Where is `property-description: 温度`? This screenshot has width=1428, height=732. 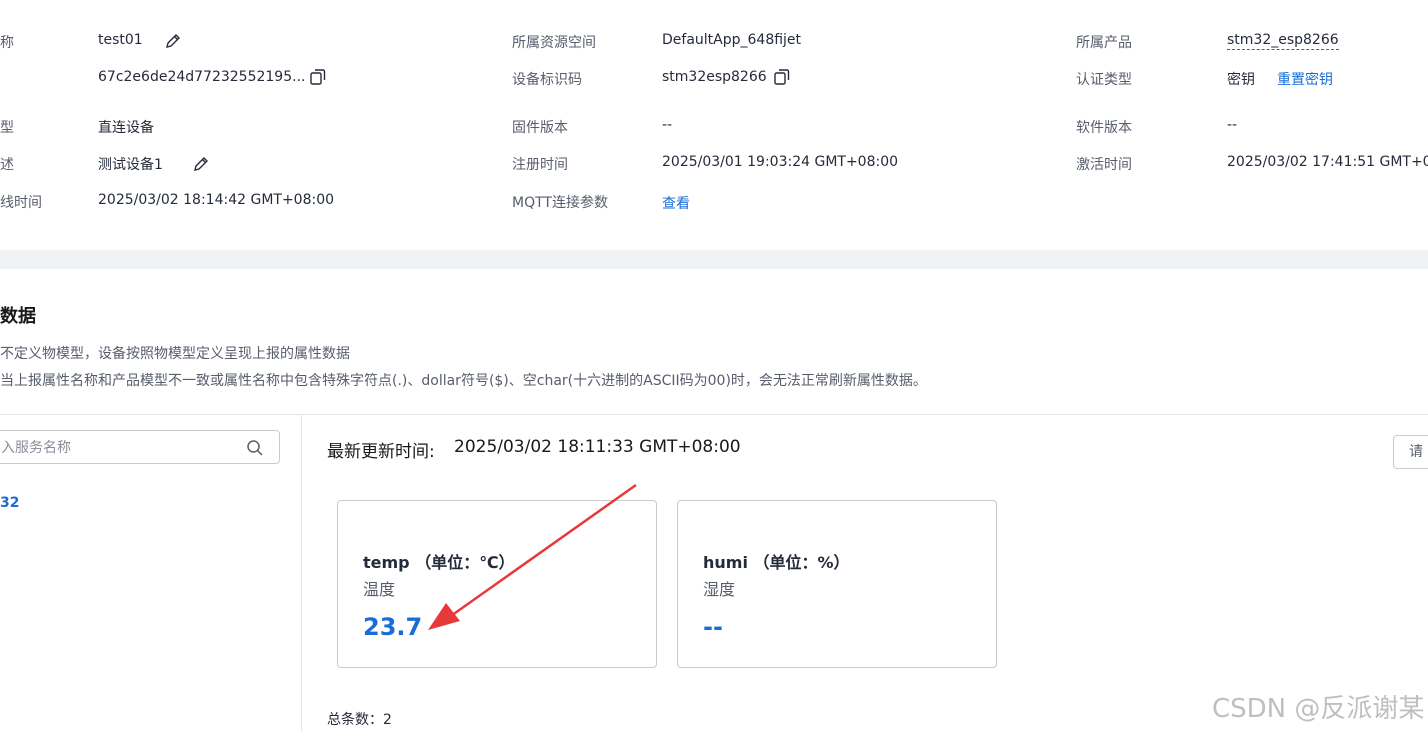 property-description: 温度 is located at coordinates (379, 589).